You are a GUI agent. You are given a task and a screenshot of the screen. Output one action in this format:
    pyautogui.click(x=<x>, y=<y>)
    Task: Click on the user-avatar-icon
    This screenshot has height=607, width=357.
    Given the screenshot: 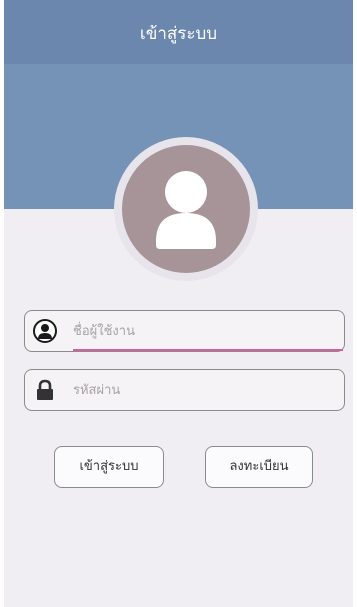 What is the action you would take?
    pyautogui.click(x=186, y=209)
    